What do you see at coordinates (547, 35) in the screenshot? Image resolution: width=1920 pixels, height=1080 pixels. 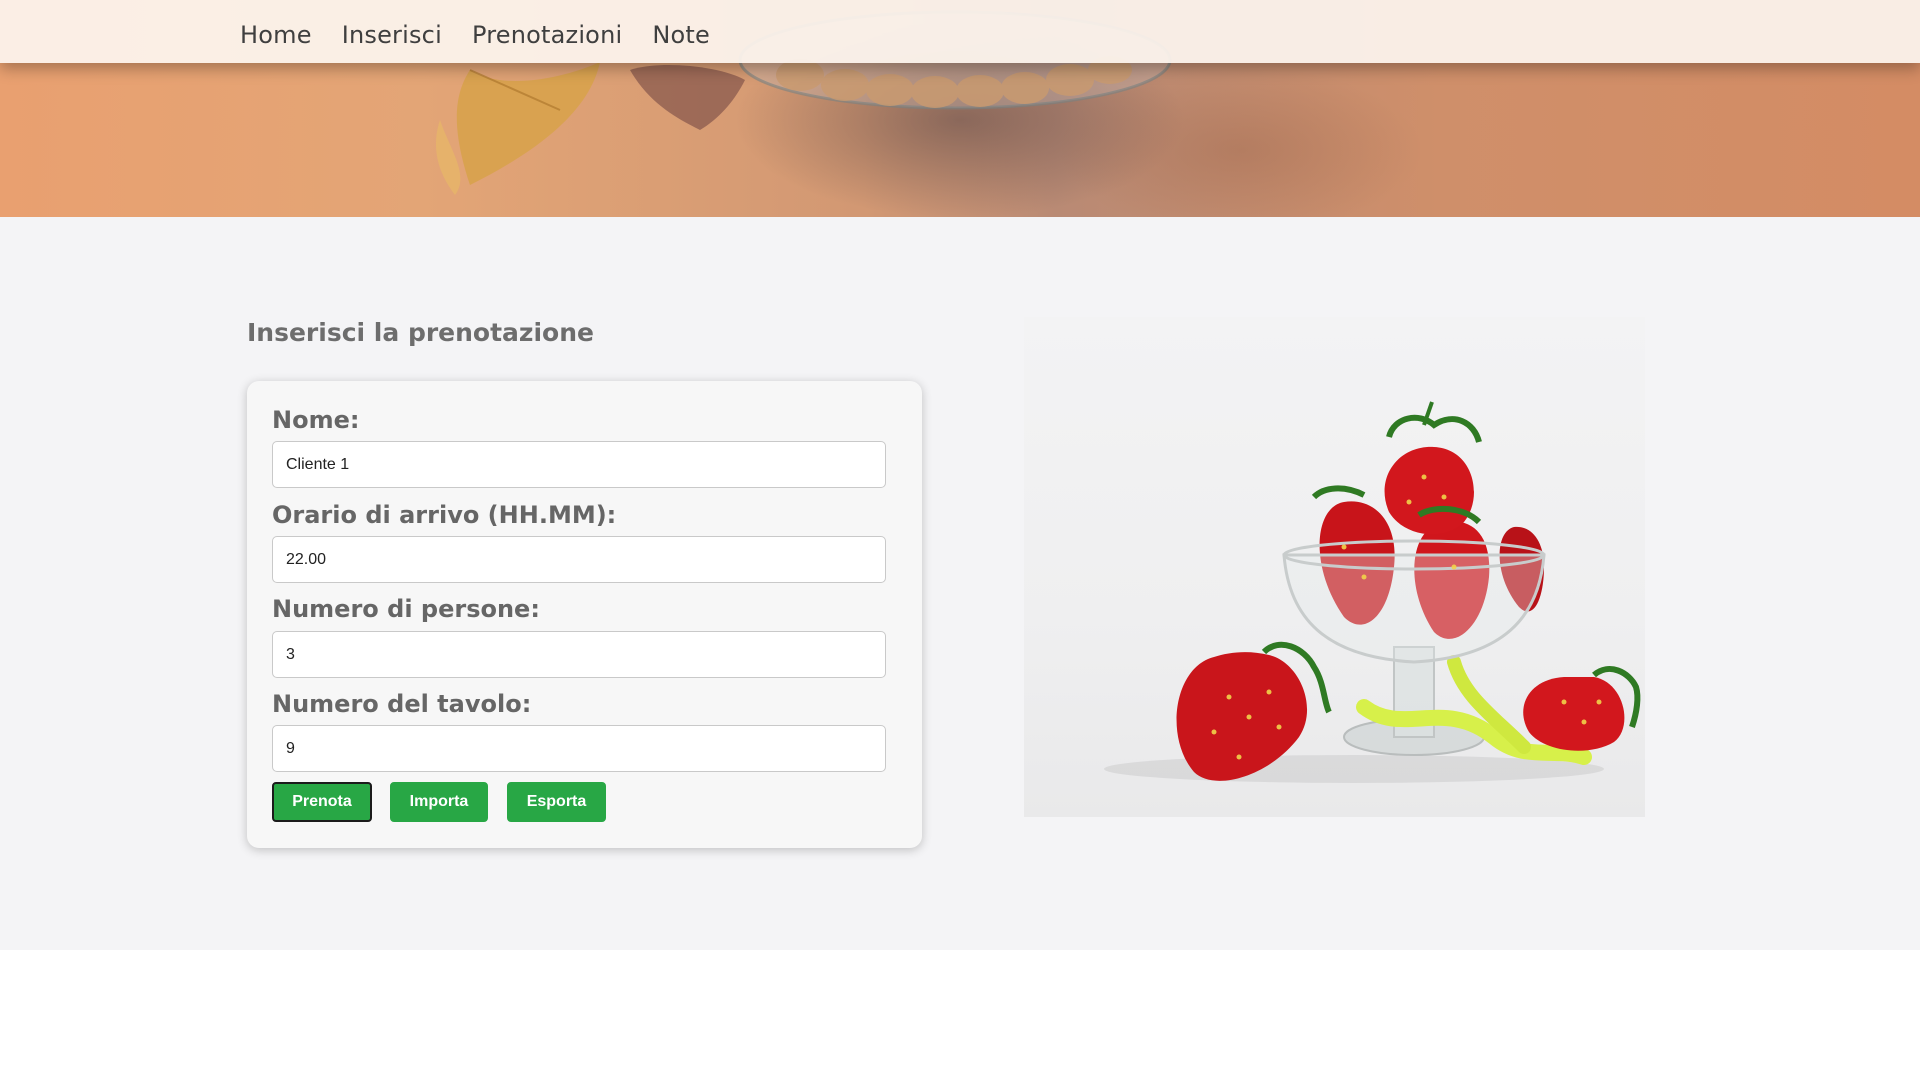 I see `nav-item-prenotazioni: Prenotazioni` at bounding box center [547, 35].